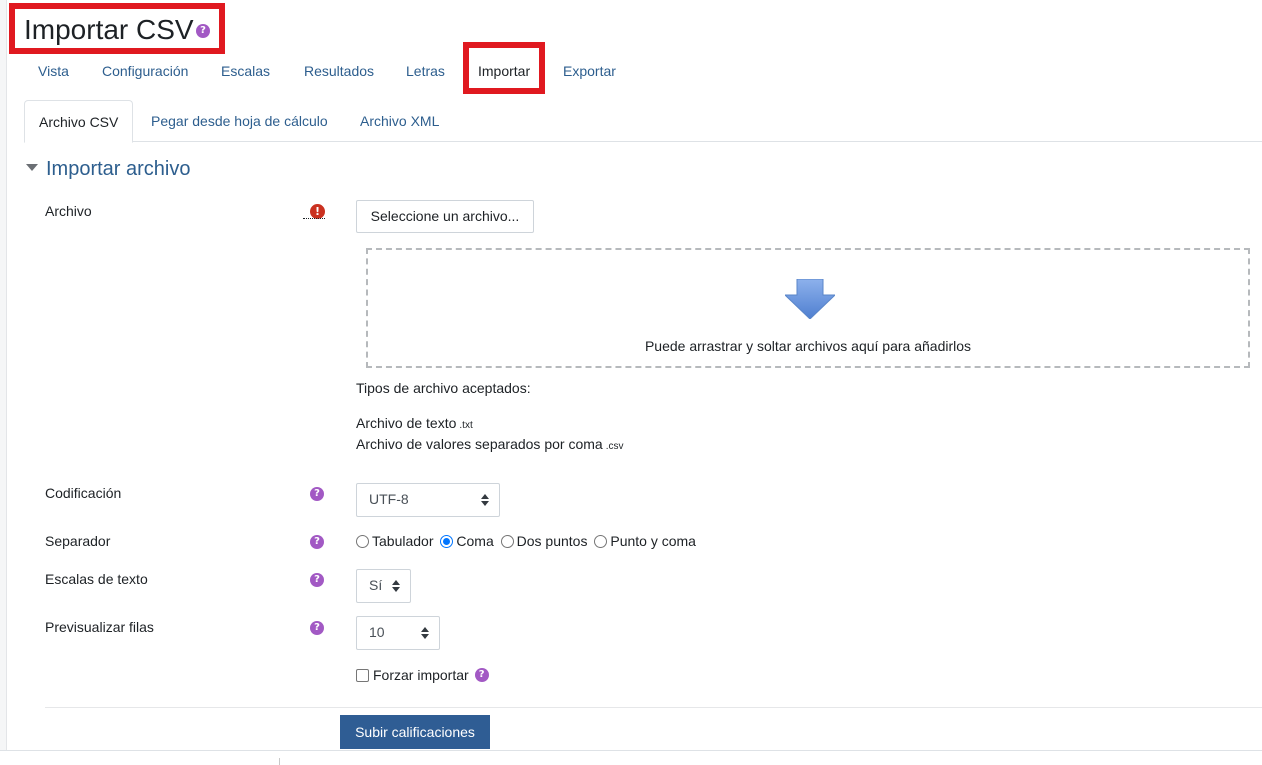 This screenshot has height=765, width=1262. I want to click on text-scales-label: Escalas de texto, so click(96, 579).